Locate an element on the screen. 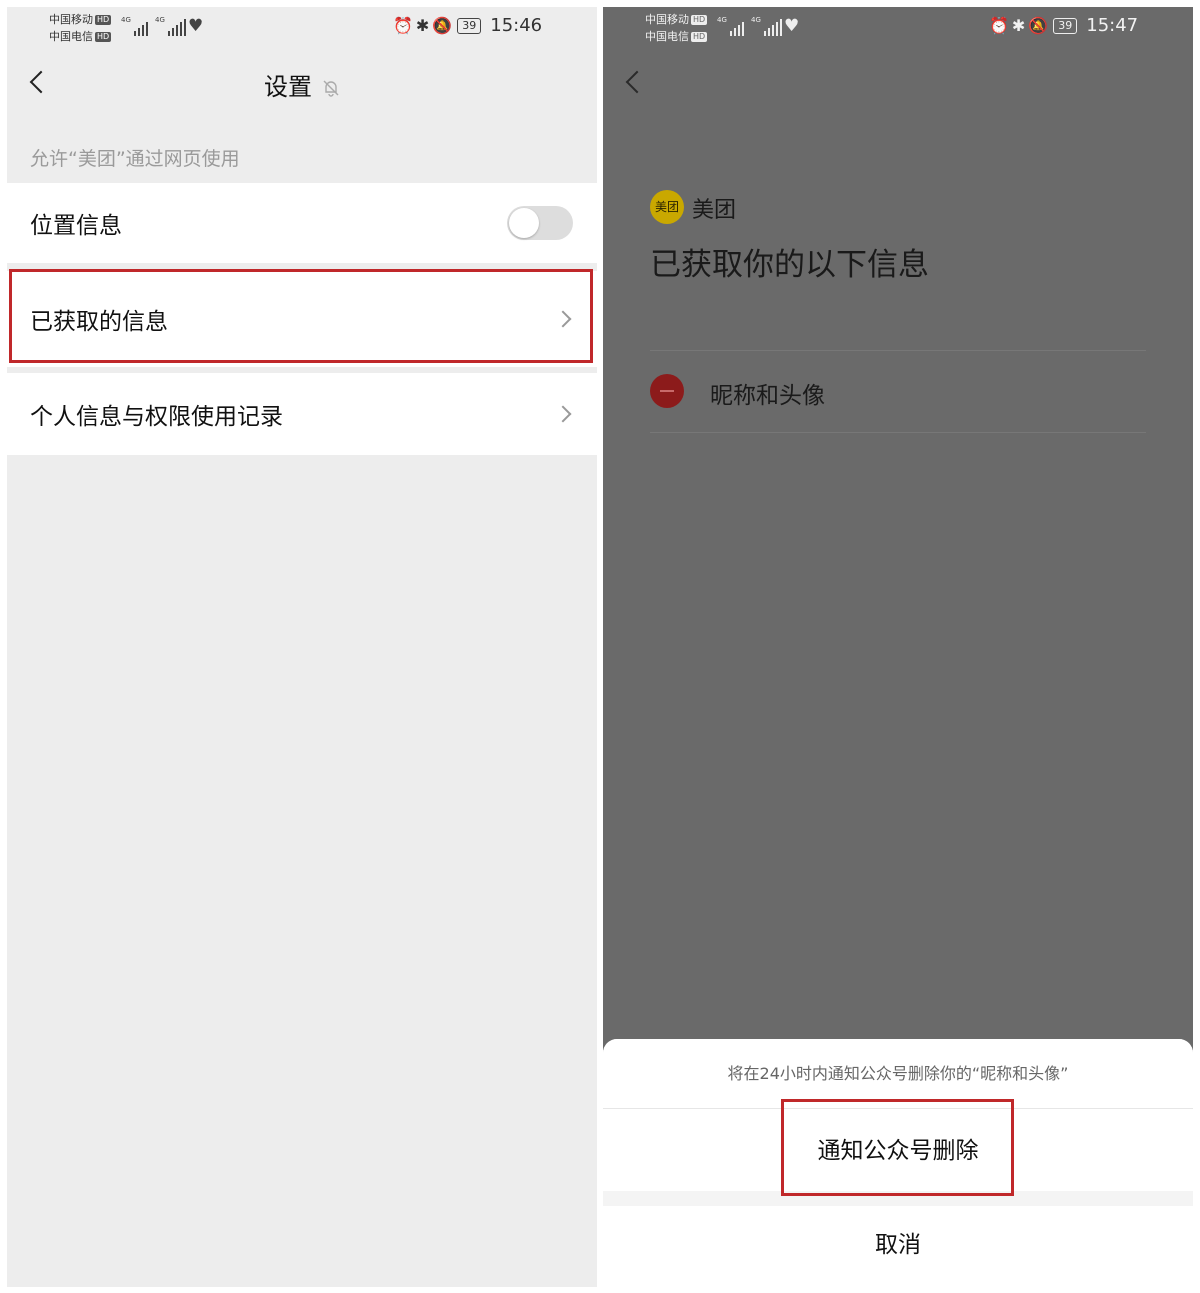 The width and height of the screenshot is (1200, 1293). status-bar: 中国移动 HD 中国电信 HD 4G 4G ♥ ⏰ ✱ 🔕 39 15:47 is located at coordinates (898, 28).